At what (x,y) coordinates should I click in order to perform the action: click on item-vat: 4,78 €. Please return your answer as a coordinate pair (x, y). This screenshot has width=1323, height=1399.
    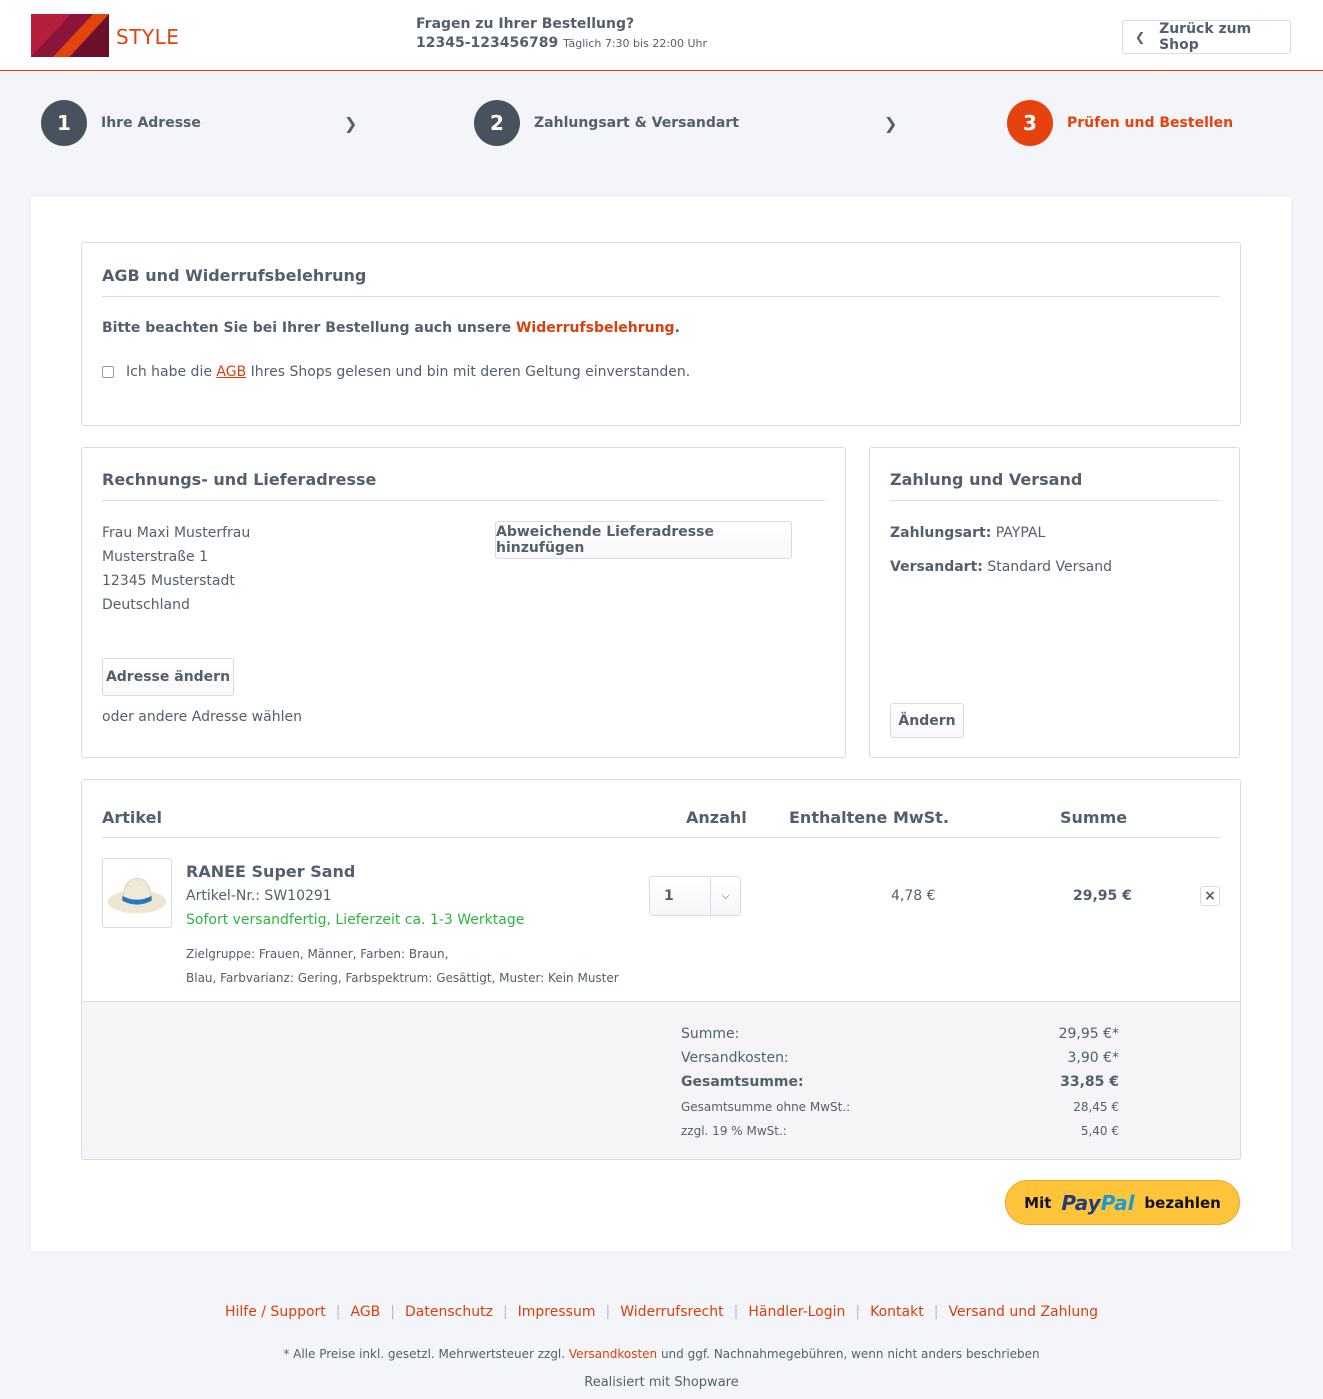
    Looking at the image, I should click on (913, 896).